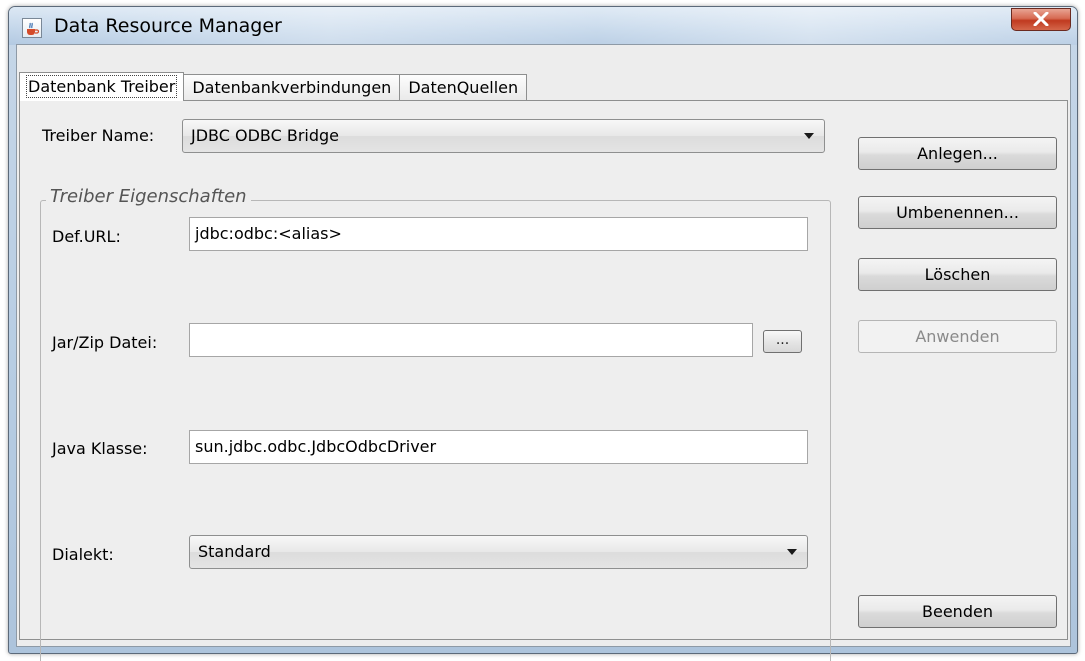  I want to click on url-value: jdbc:odbc:<alias>, so click(268, 233).